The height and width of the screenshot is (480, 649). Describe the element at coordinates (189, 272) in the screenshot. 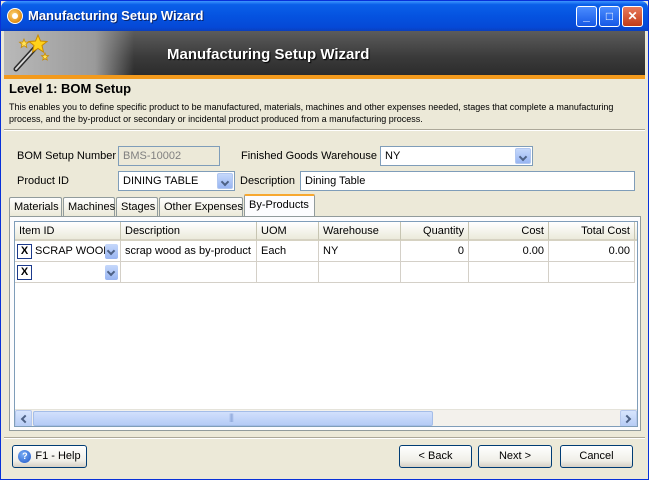

I see `new-row-description` at that location.